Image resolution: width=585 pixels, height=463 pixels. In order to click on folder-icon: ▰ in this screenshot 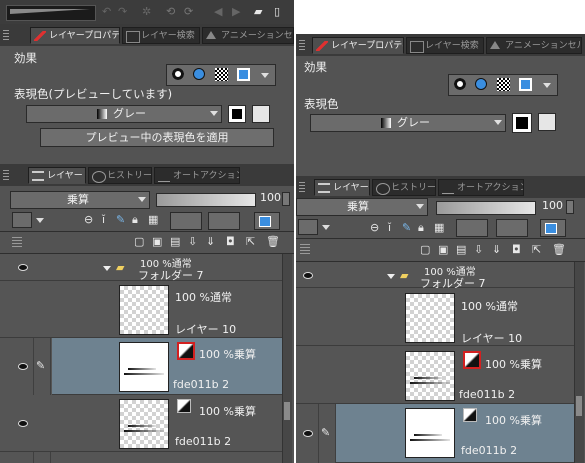, I will do `click(258, 12)`.